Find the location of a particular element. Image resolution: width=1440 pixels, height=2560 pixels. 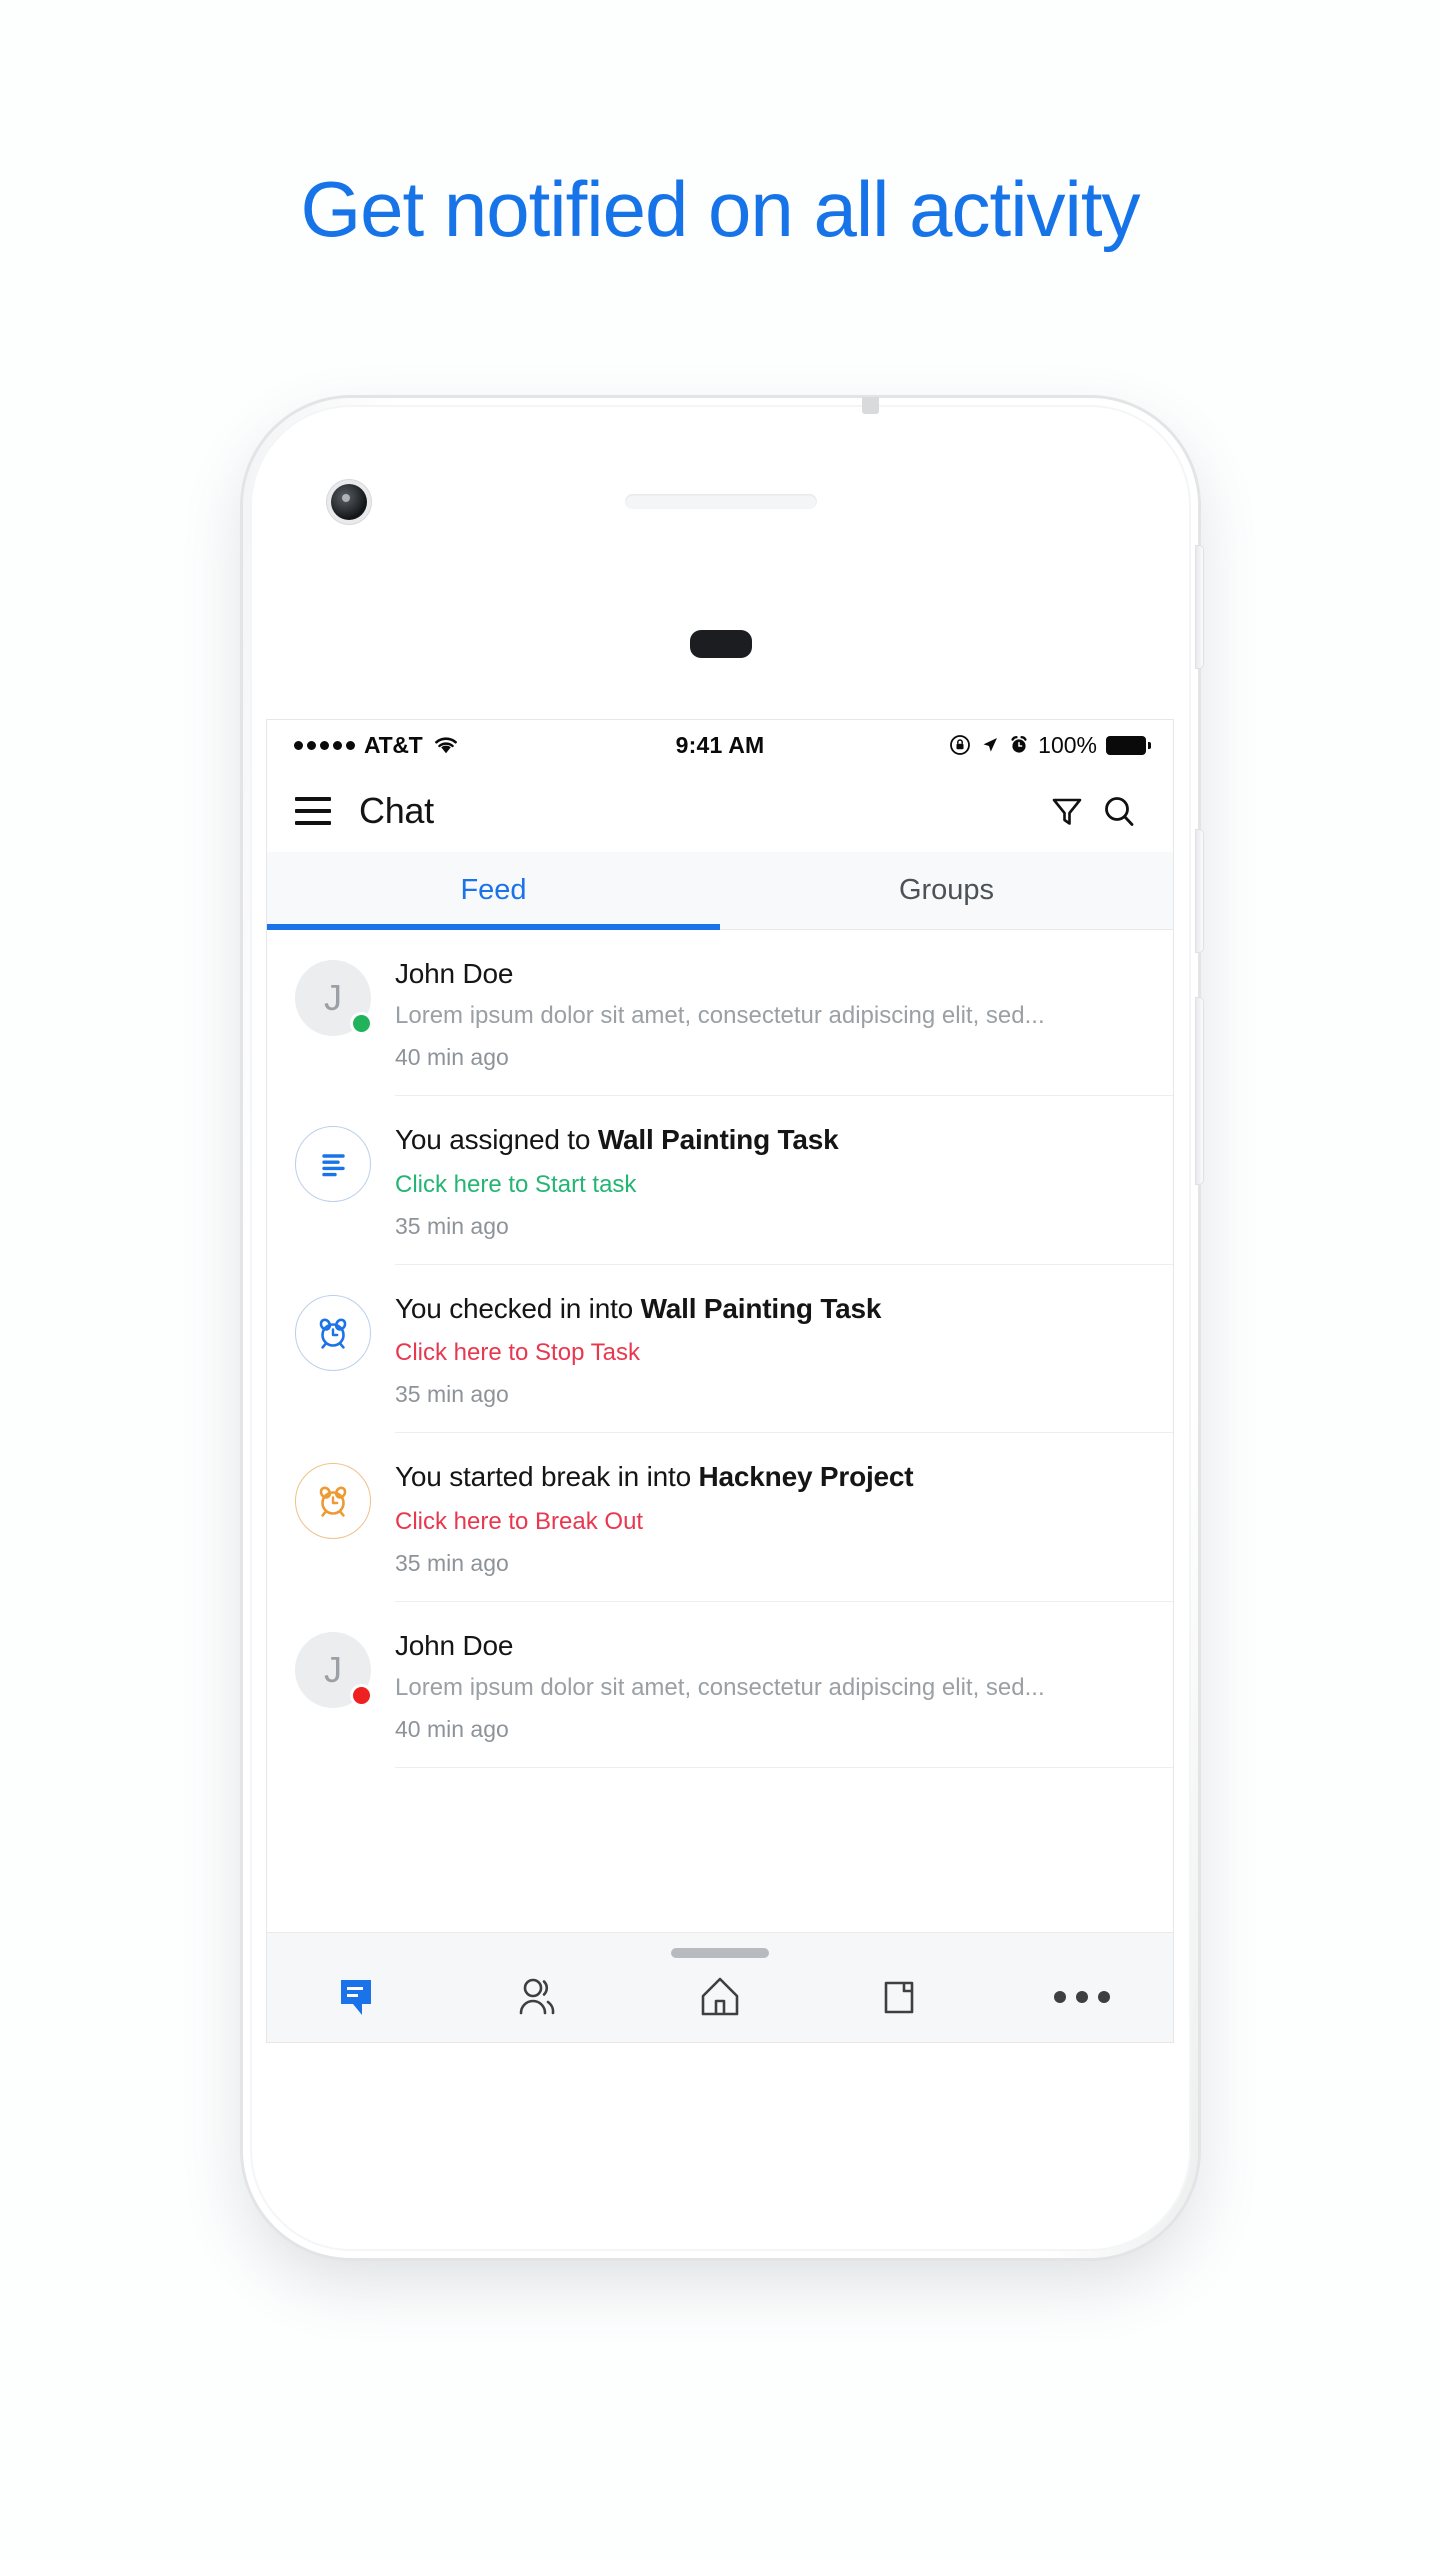

status-bar: AT&T 9:41 AM 100% is located at coordinates (720, 745).